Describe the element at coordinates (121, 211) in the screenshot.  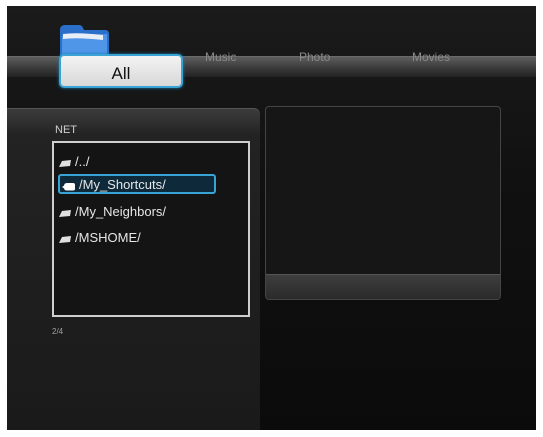
I see `list-item-label: /My_Neighbors/` at that location.